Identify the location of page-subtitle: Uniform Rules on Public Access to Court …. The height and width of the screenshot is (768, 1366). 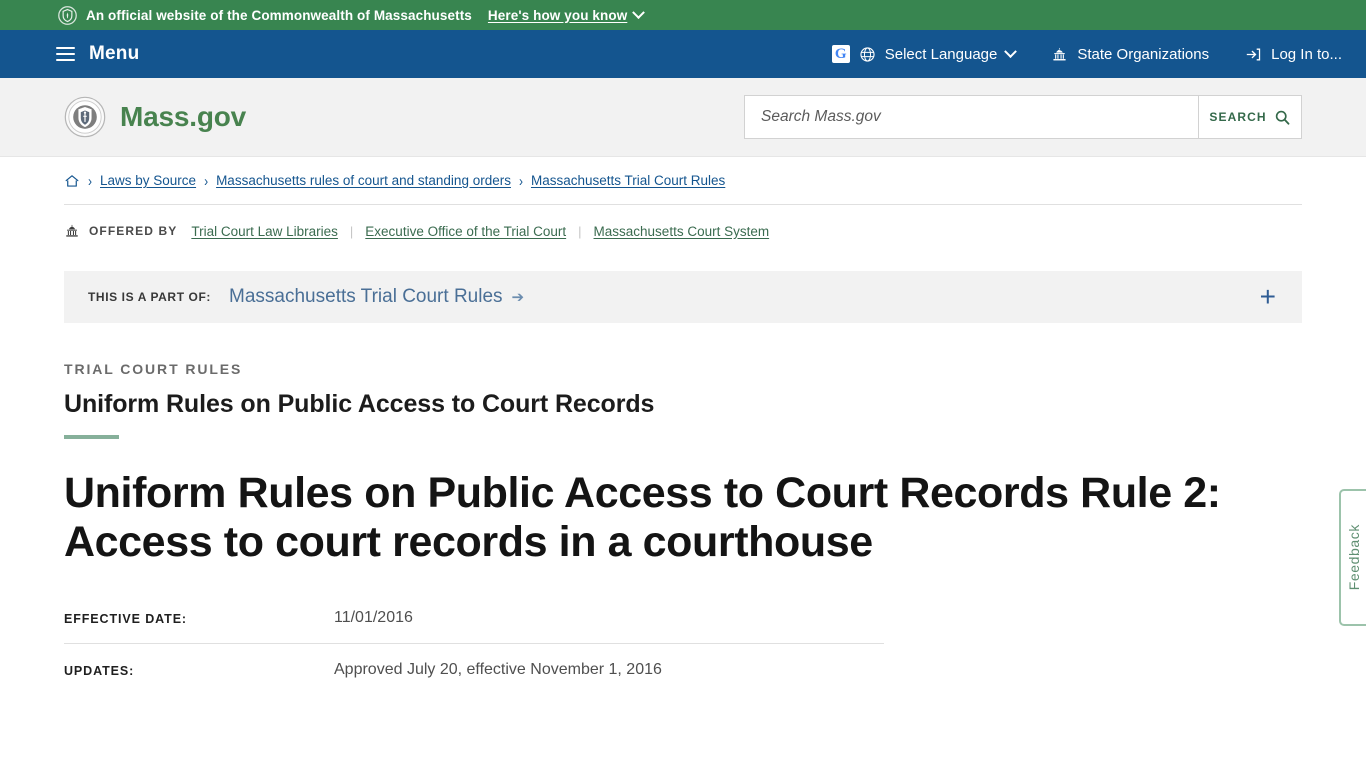
(359, 404).